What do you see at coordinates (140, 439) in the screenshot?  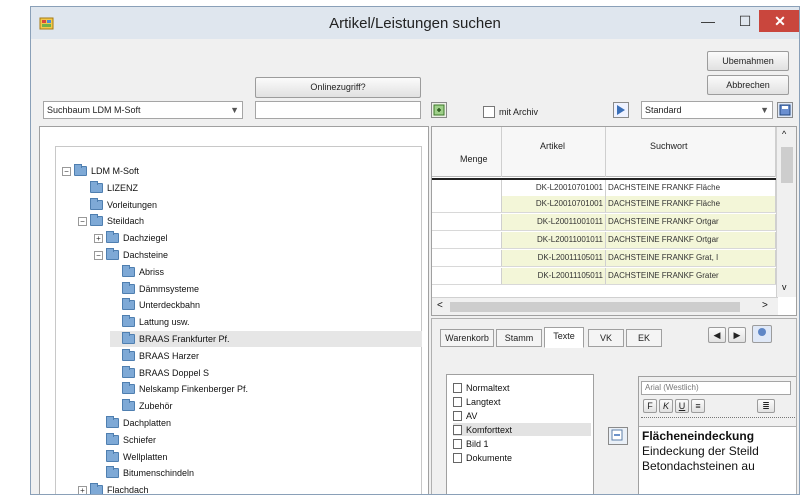 I see `tree-item-label: Schiefer` at bounding box center [140, 439].